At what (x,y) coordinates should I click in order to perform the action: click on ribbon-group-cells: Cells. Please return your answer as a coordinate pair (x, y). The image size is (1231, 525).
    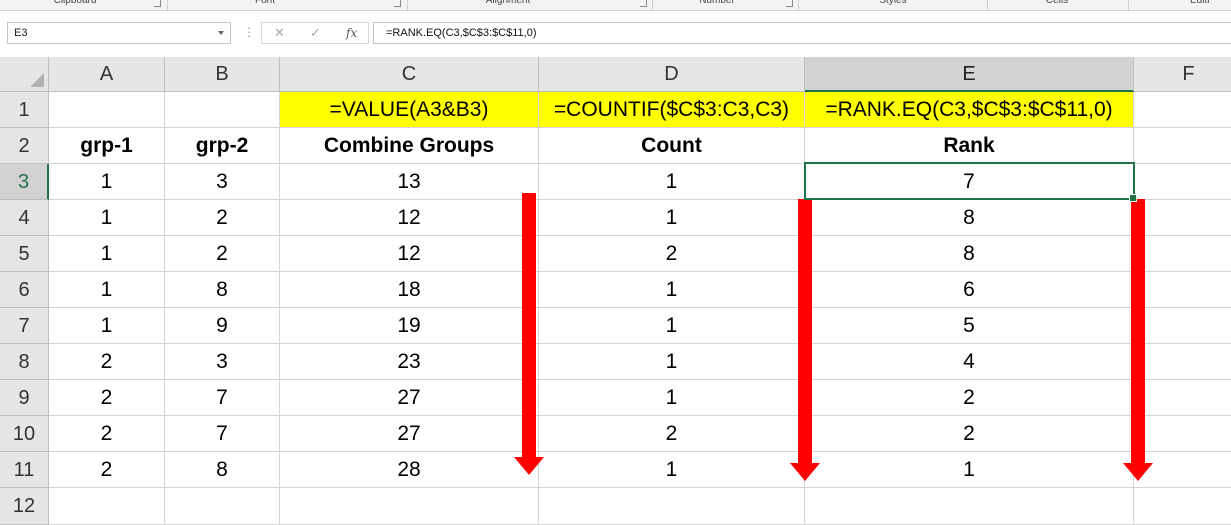
    Looking at the image, I should click on (1057, 5).